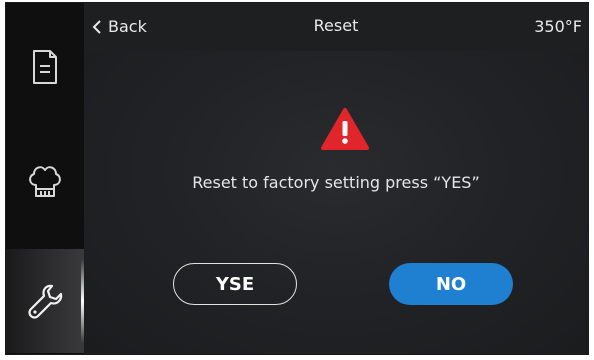 This screenshot has height=360, width=594. What do you see at coordinates (336, 182) in the screenshot?
I see `reset-message: Reset to factory setting press “YES”` at bounding box center [336, 182].